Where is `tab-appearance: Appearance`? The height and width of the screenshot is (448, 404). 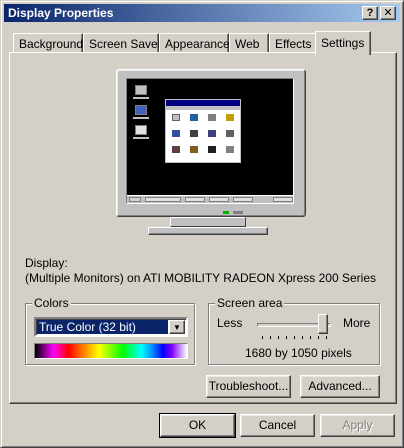 tab-appearance: Appearance is located at coordinates (194, 43).